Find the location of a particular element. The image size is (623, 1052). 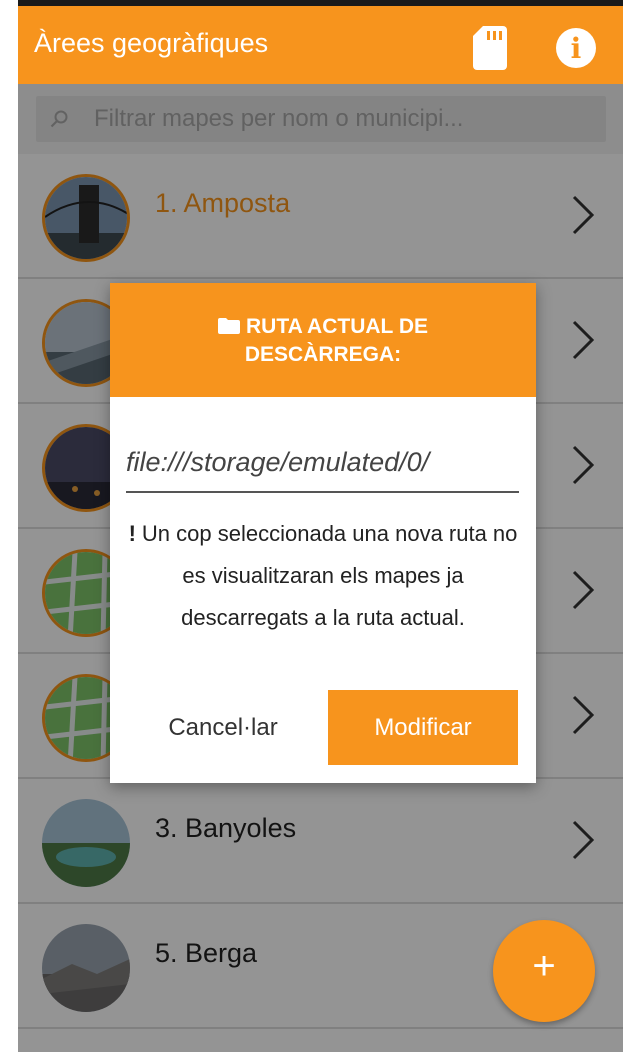

dialog-header: RUTA ACTUAL DE DESCÀRREGA: is located at coordinates (323, 340).